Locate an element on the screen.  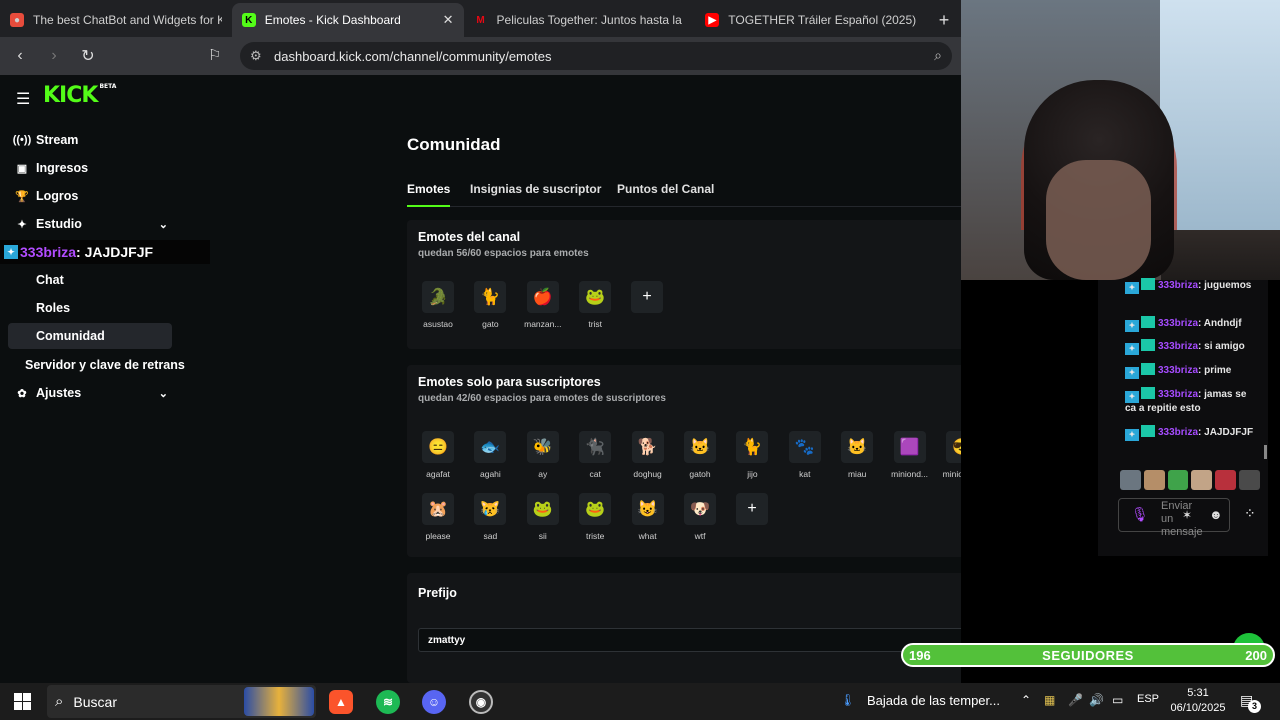
tab-peliculas: M Peliculas Together: Juntos hasta la m is located at coordinates (580, 20).